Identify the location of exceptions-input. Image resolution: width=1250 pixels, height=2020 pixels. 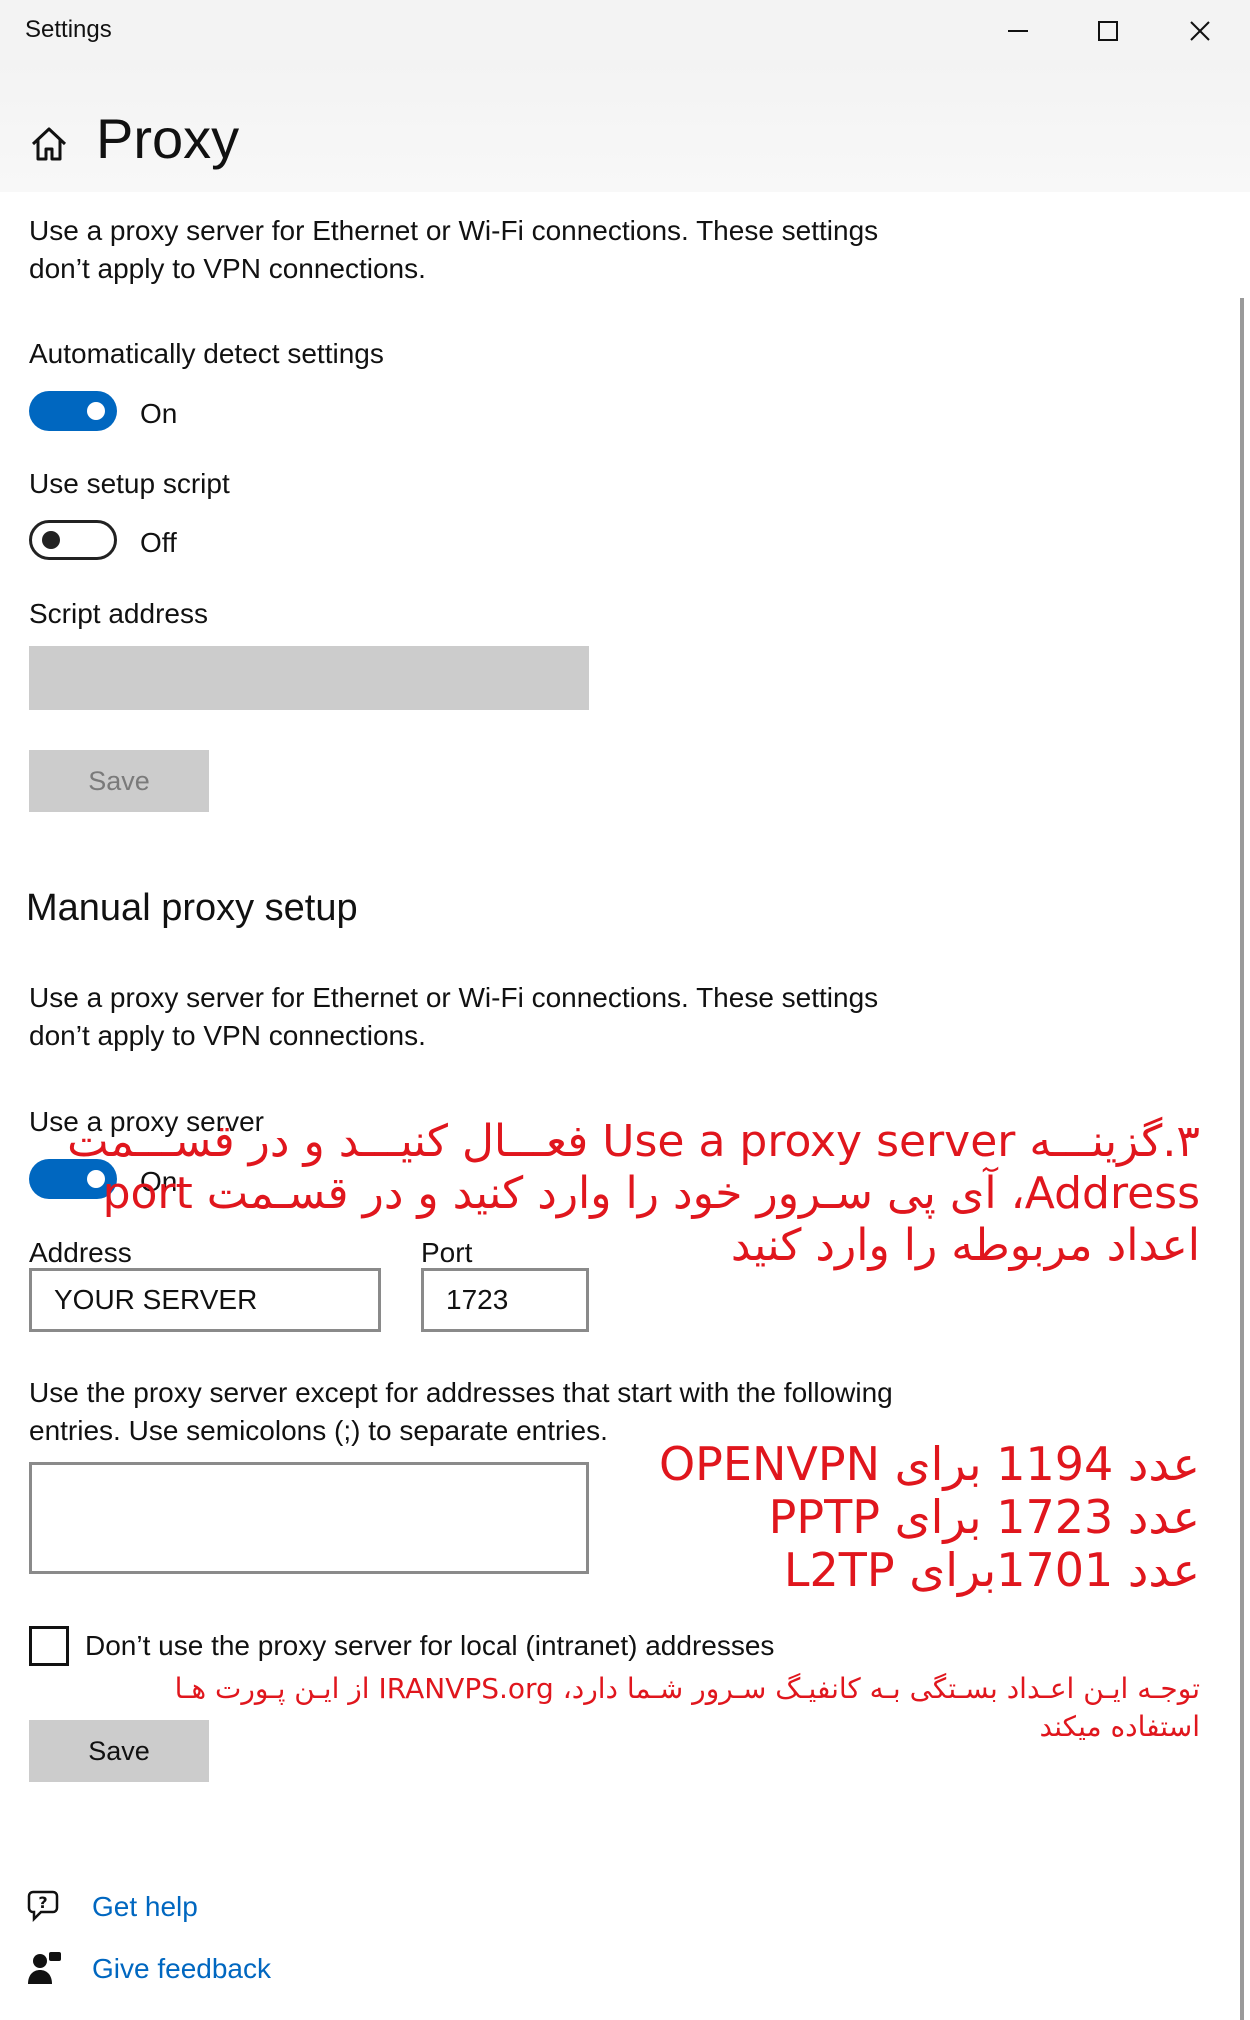
(309, 1518).